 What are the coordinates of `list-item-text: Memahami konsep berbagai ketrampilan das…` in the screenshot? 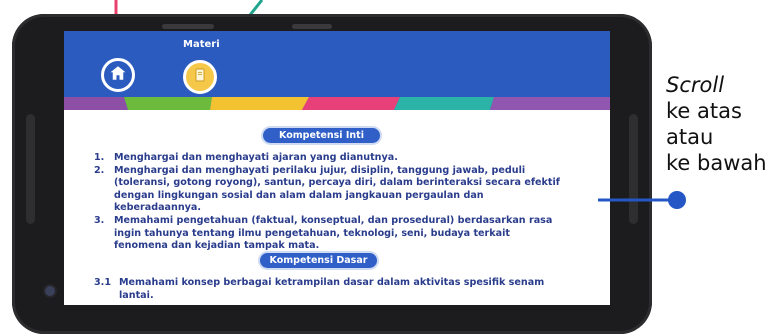 It's located at (332, 289).